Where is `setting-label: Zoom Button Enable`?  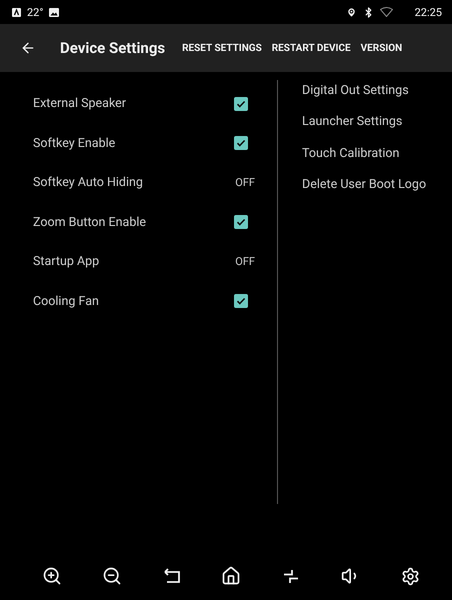 setting-label: Zoom Button Enable is located at coordinates (89, 222).